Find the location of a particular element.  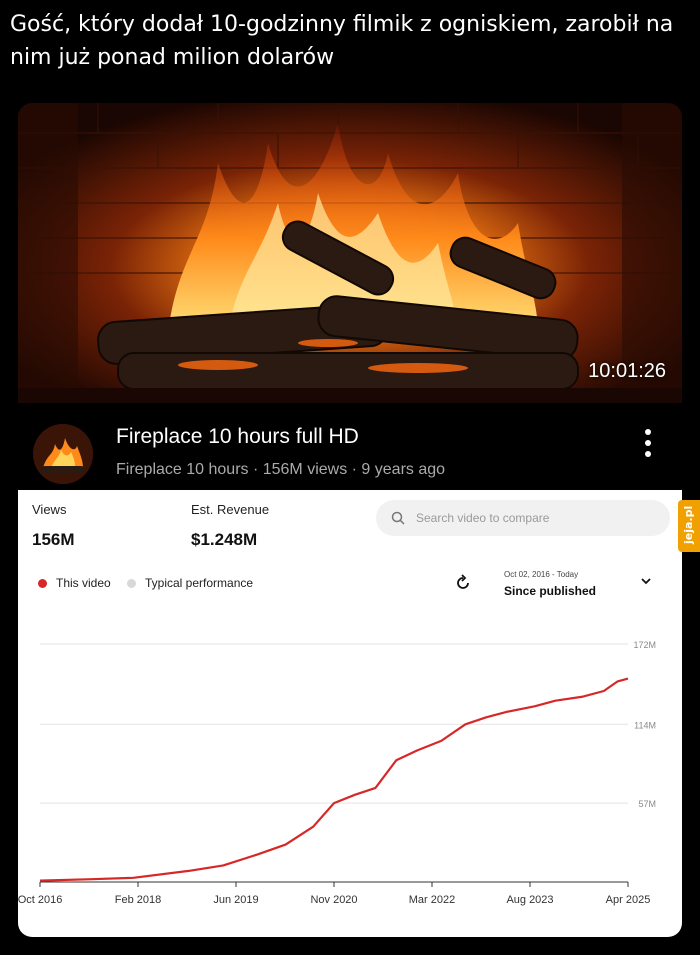

video-title: Fireplace 10 hours full HD is located at coordinates (237, 437).